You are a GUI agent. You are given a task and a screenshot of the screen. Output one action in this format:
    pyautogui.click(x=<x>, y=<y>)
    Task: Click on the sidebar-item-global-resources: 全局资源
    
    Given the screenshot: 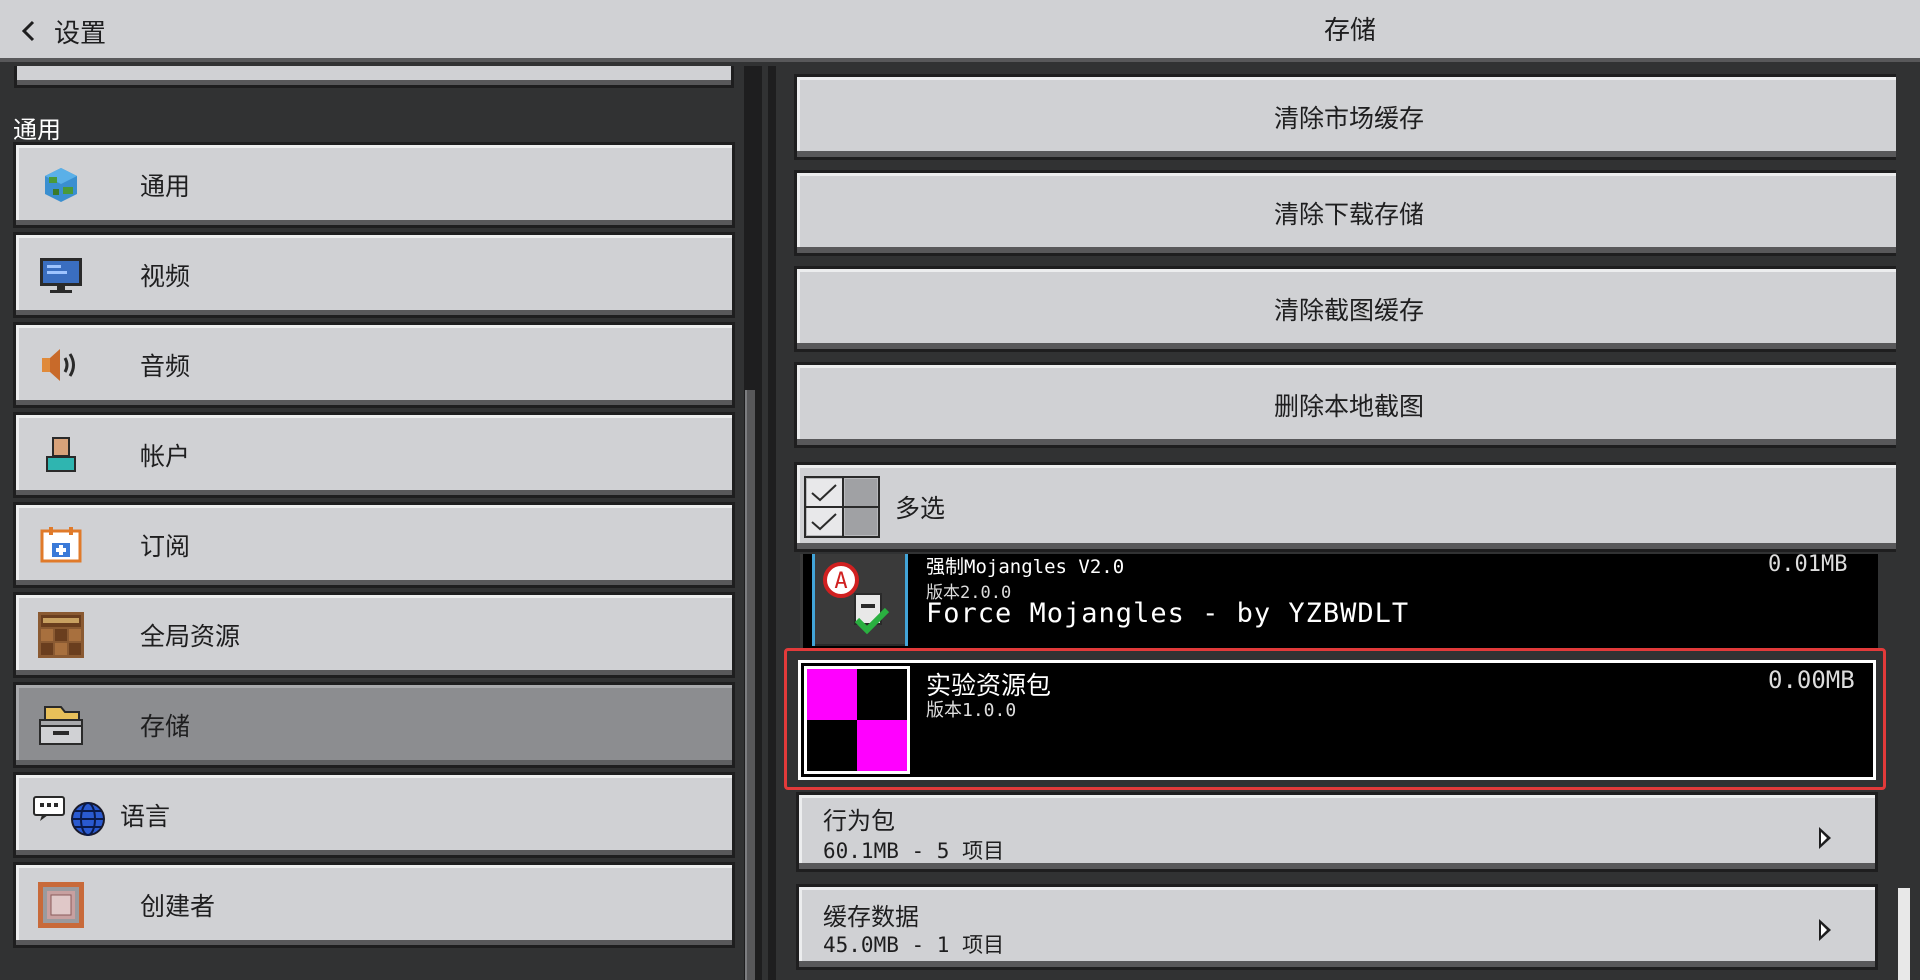 What is the action you would take?
    pyautogui.click(x=374, y=635)
    